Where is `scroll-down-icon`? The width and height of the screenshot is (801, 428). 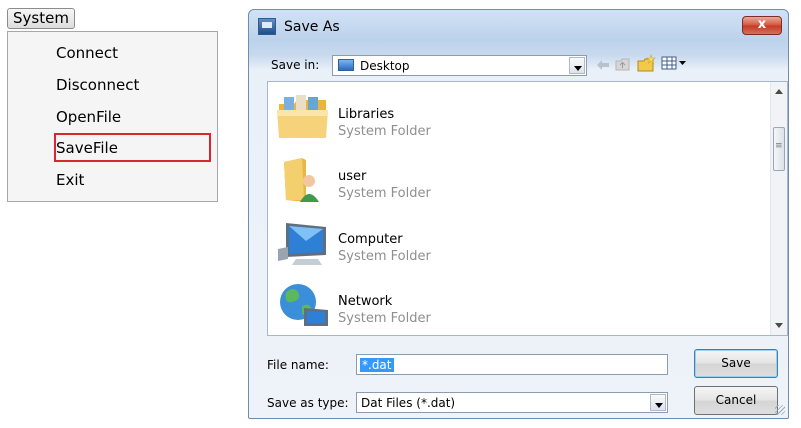
scroll-down-icon is located at coordinates (779, 325).